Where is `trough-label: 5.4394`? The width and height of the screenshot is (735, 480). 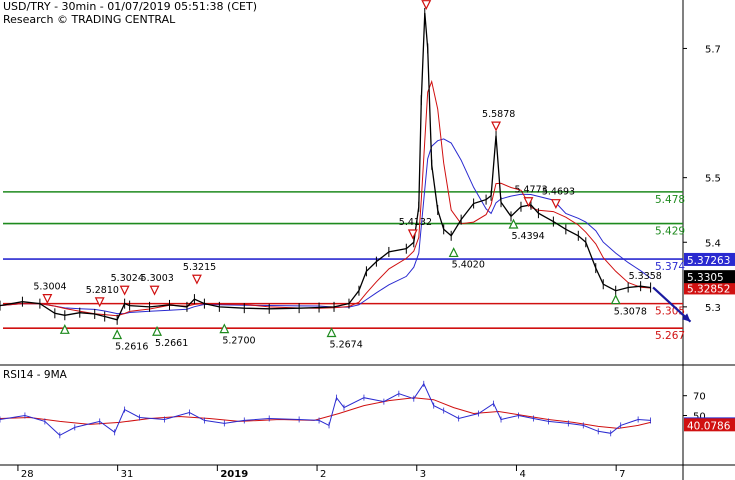
trough-label: 5.4394 is located at coordinates (527, 236).